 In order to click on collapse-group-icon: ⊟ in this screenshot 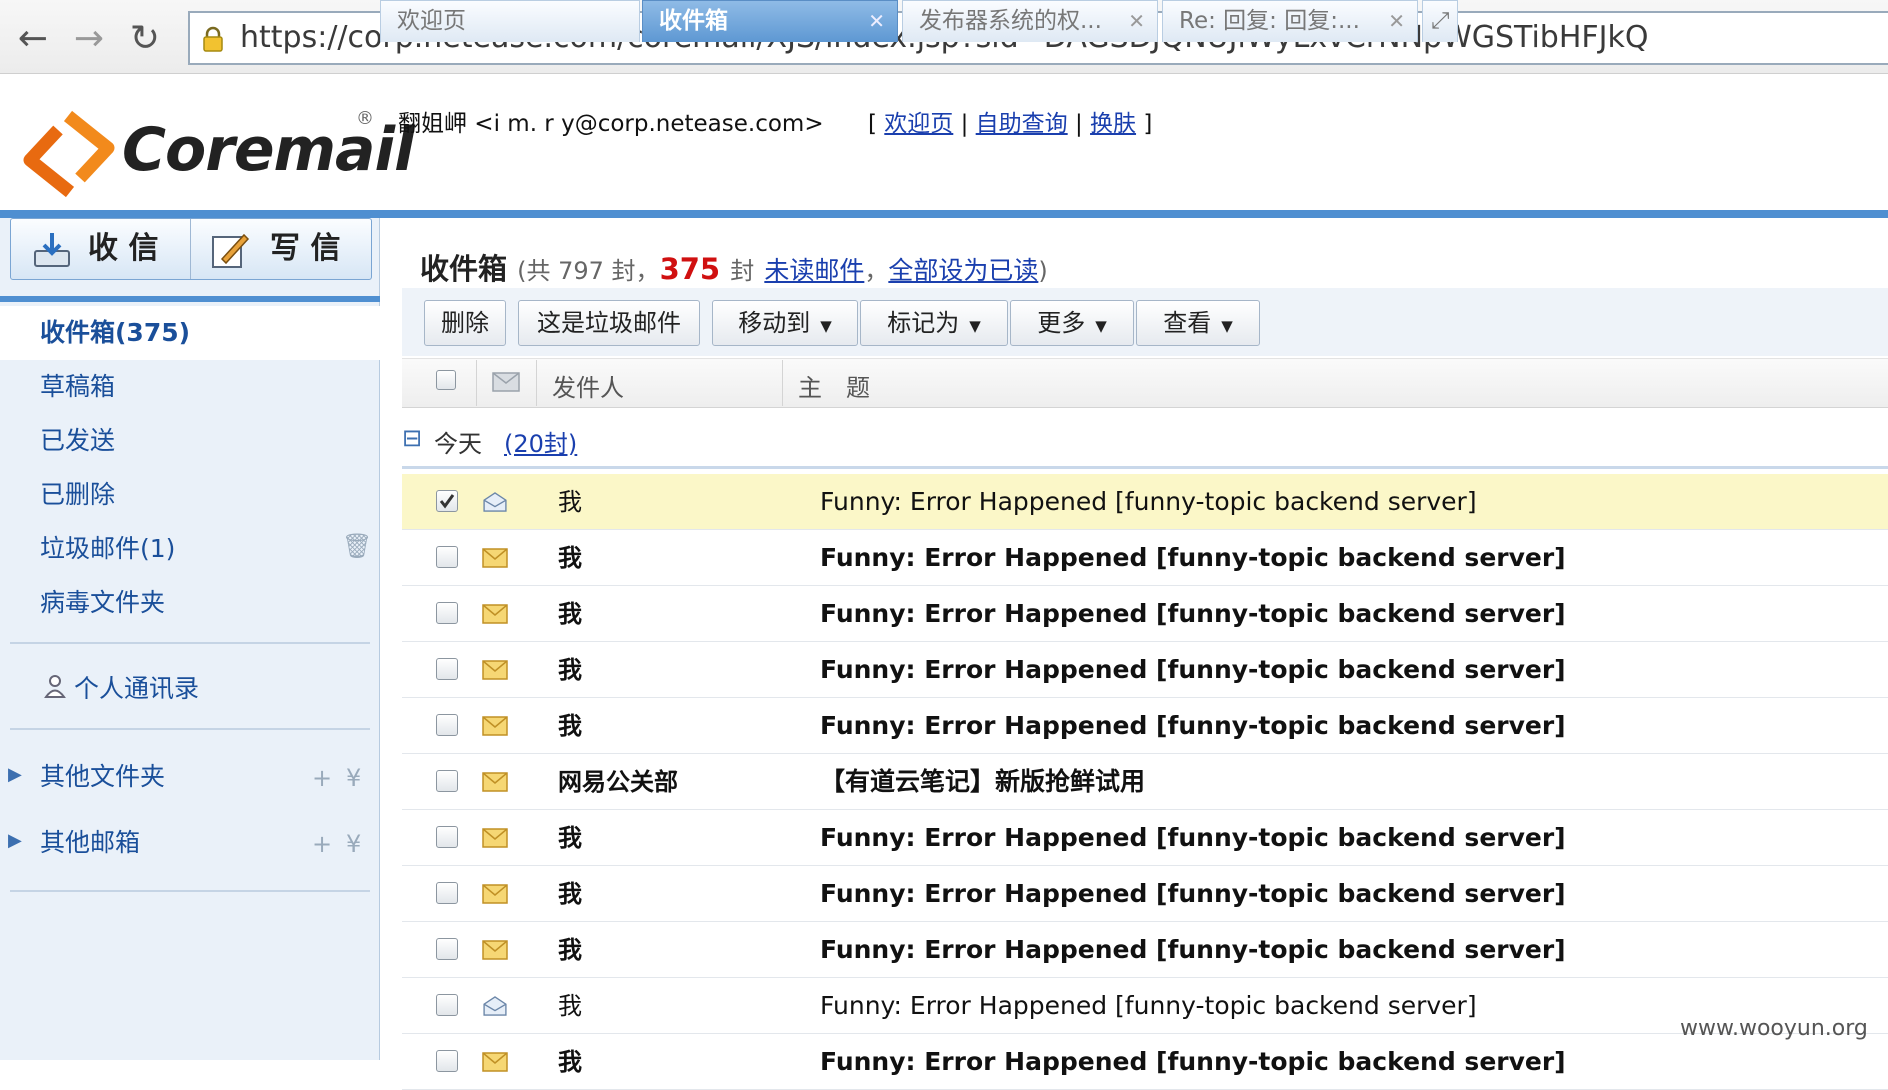, I will do `click(412, 438)`.